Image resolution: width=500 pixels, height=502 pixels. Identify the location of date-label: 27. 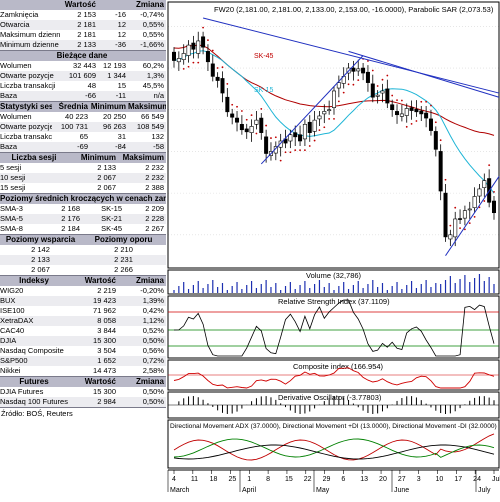
(402, 479).